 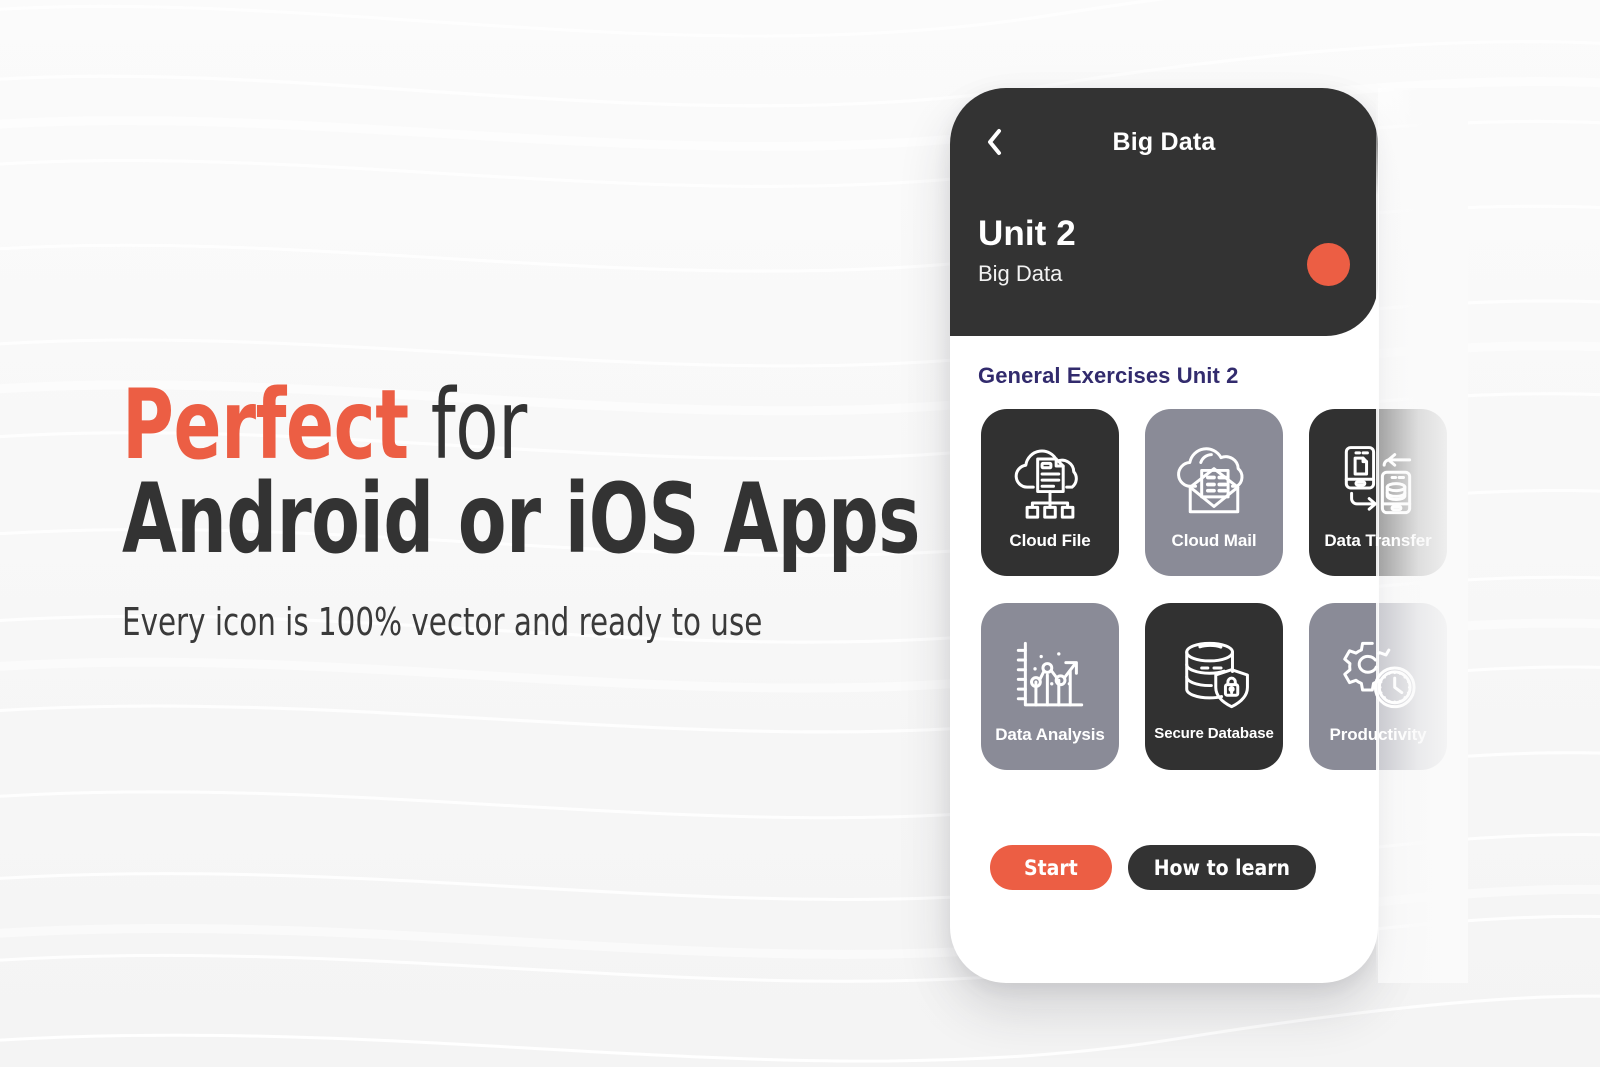 I want to click on app-header: Big Data Unit 2 Big Data, so click(x=1164, y=212).